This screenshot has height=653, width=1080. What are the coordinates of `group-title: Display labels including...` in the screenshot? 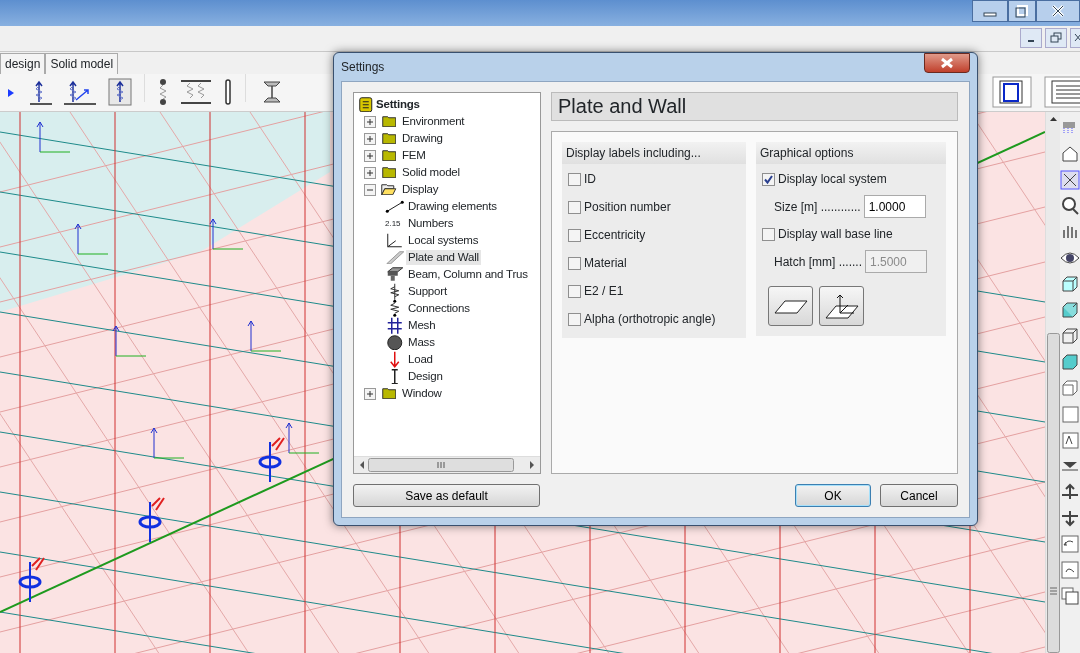 It's located at (654, 153).